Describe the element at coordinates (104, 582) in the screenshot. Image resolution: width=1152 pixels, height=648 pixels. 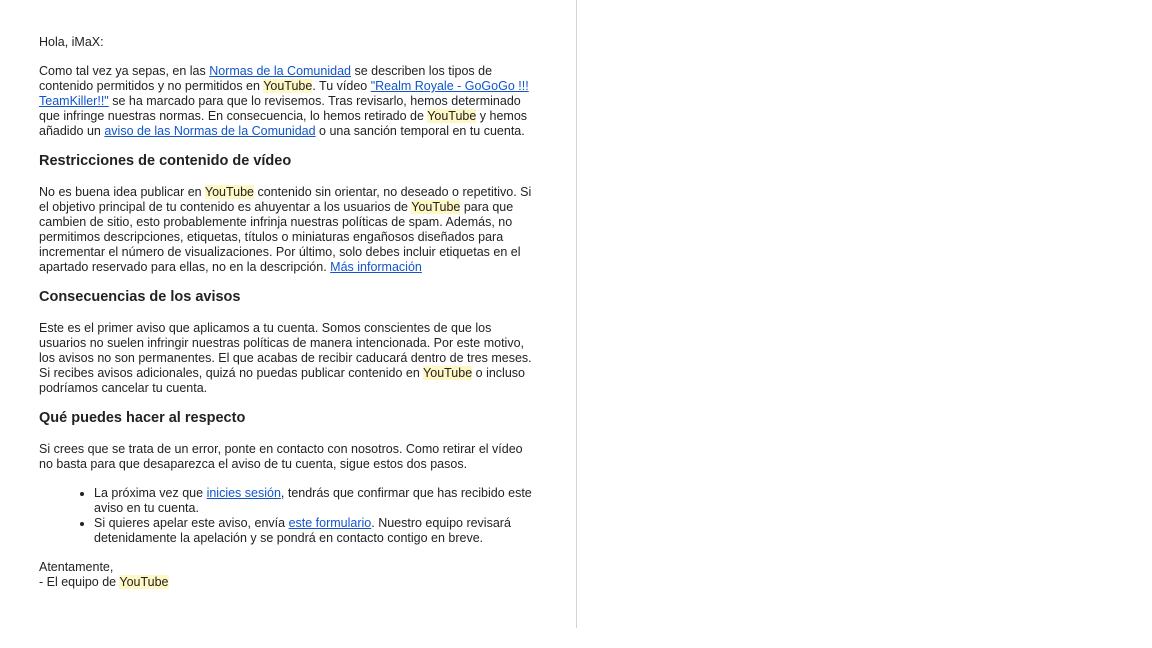
I see `signature: - El equipo de YouTube` at that location.